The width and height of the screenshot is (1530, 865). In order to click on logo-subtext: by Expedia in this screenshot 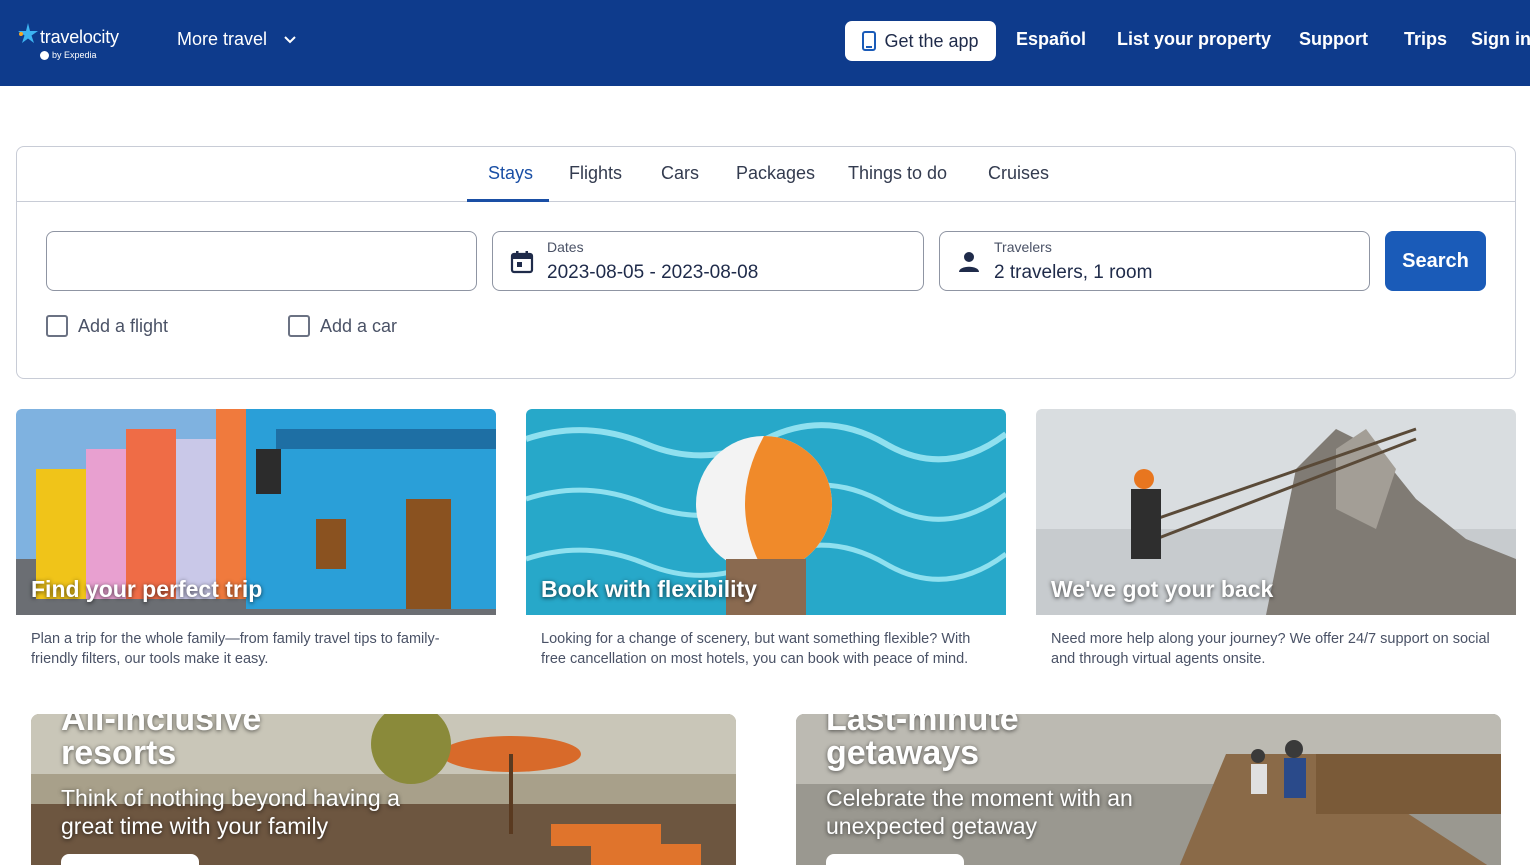, I will do `click(68, 55)`.